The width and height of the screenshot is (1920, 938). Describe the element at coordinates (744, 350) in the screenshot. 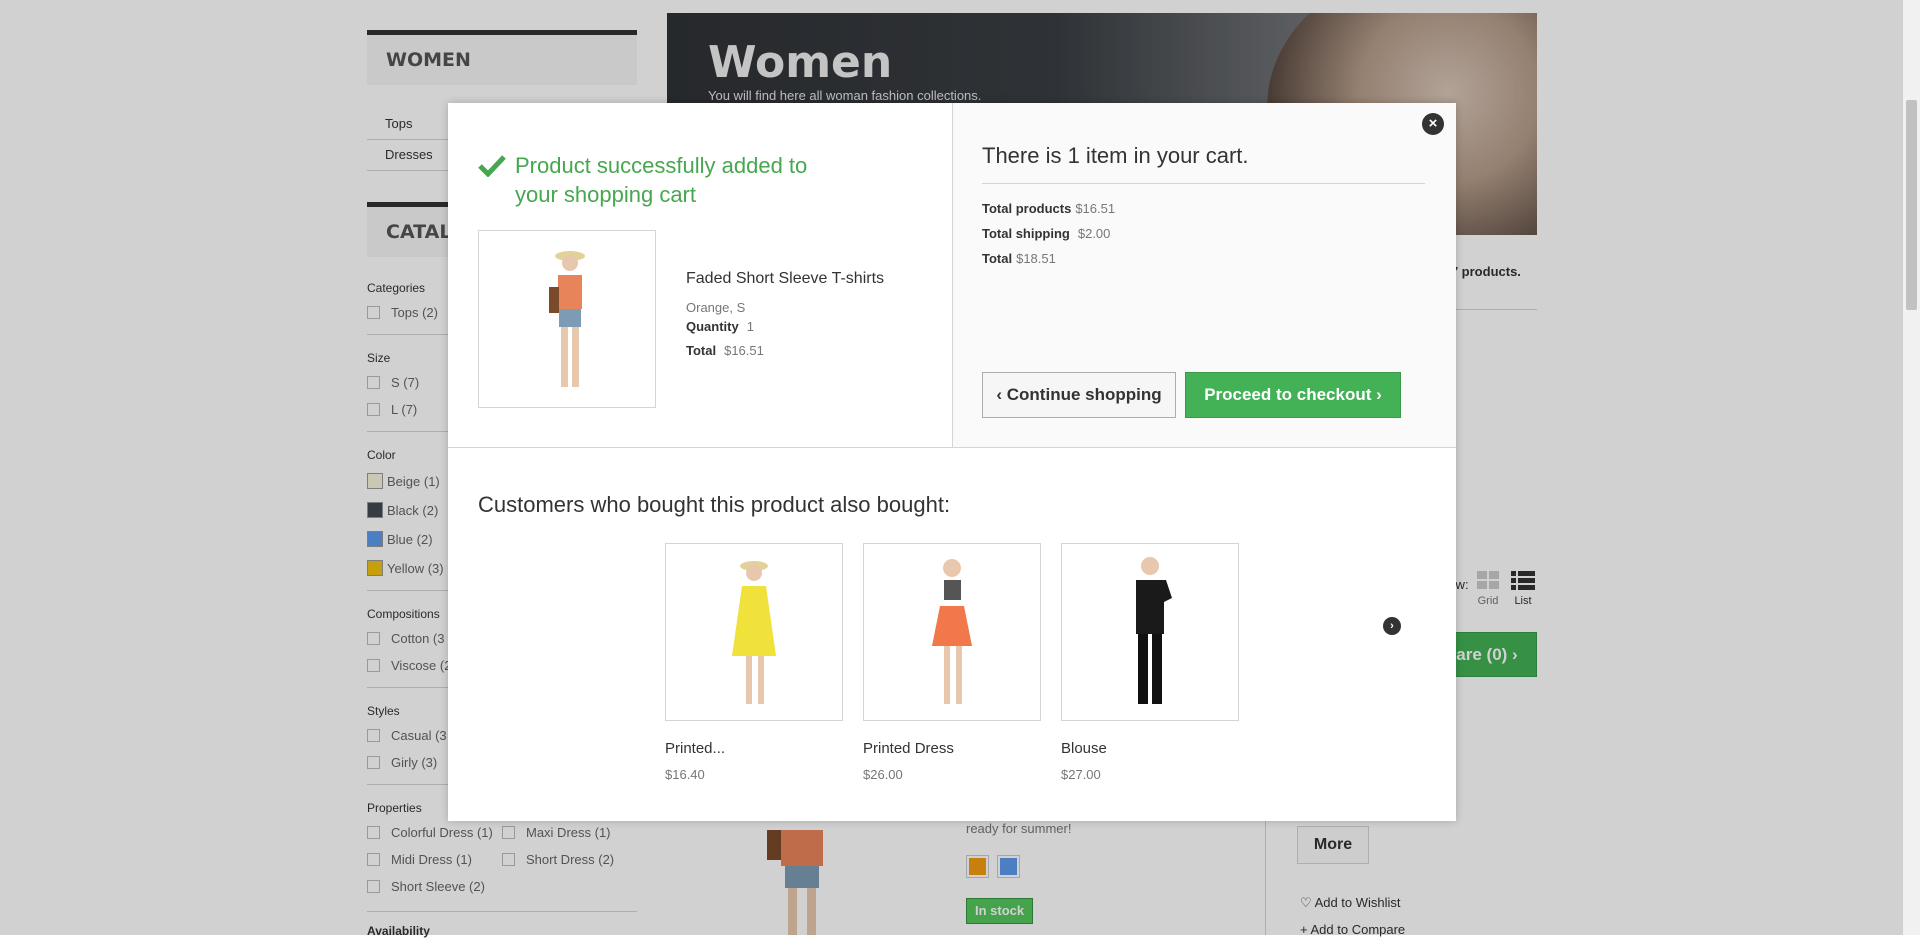

I see `total-value: $16.51` at that location.